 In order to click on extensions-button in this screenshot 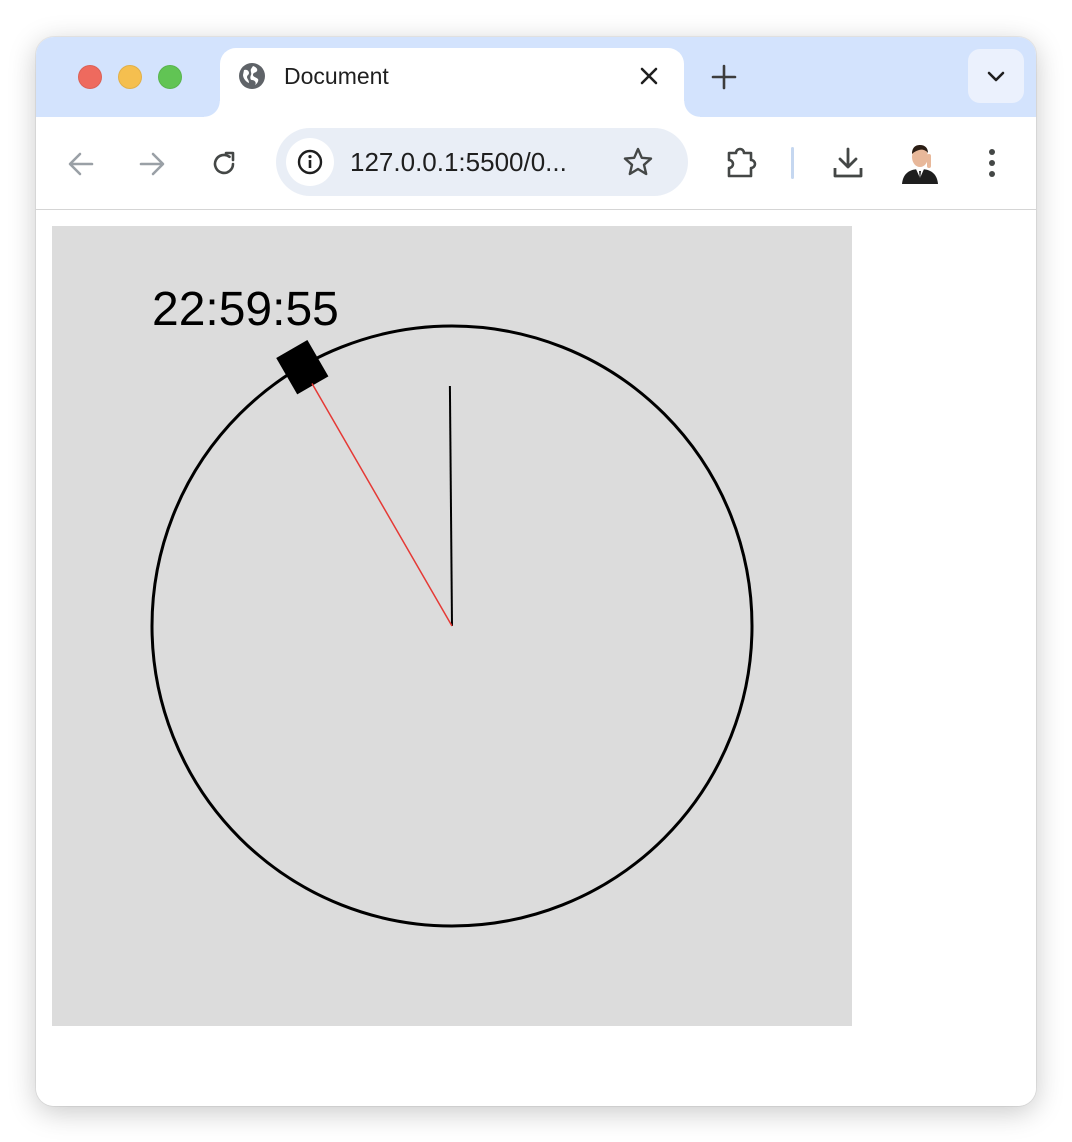, I will do `click(742, 163)`.